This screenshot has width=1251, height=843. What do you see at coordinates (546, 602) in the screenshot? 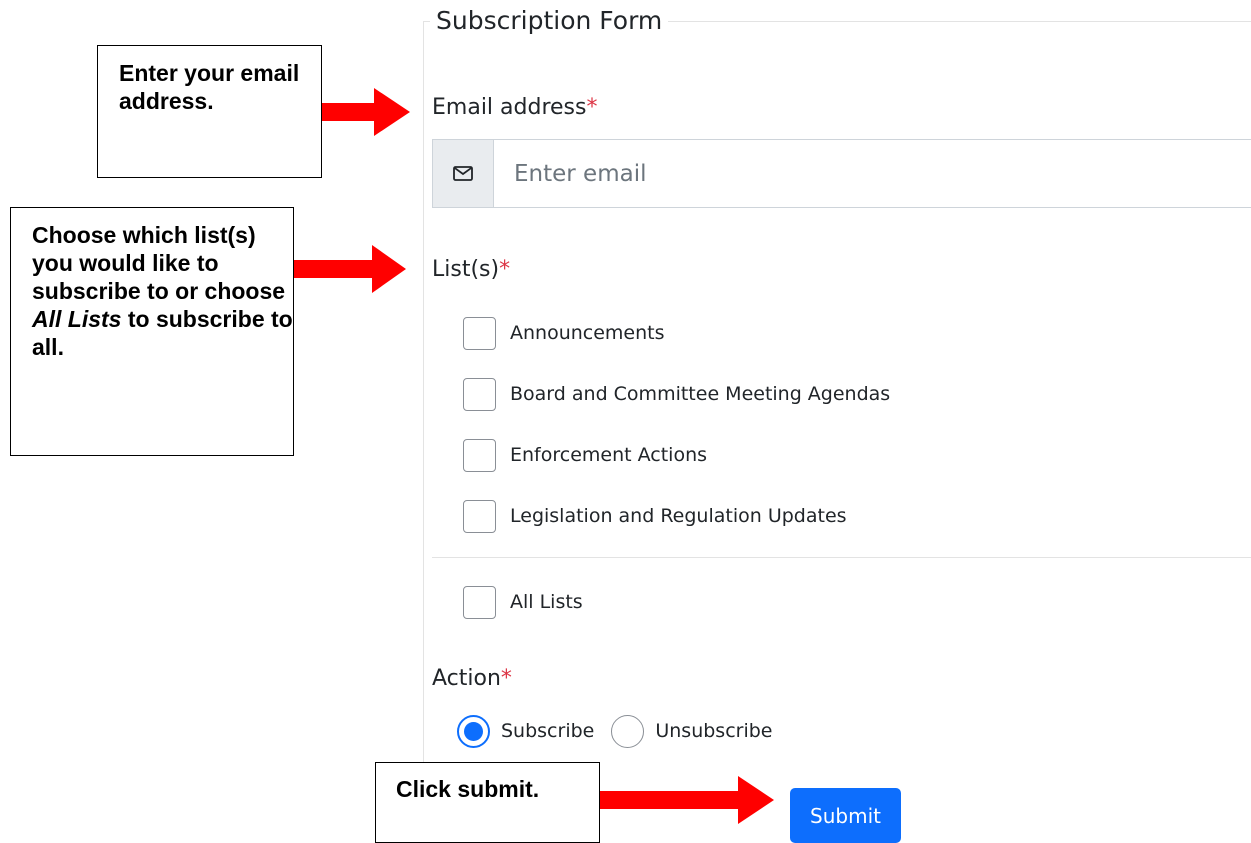
I see `checkbox-label: All Lists` at bounding box center [546, 602].